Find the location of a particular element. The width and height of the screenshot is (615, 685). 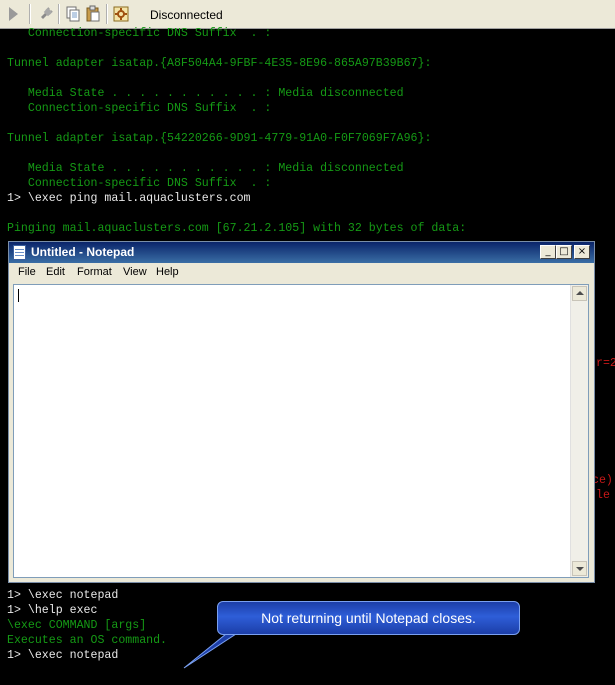

console-line-partial: le is located at coordinates (603, 495).